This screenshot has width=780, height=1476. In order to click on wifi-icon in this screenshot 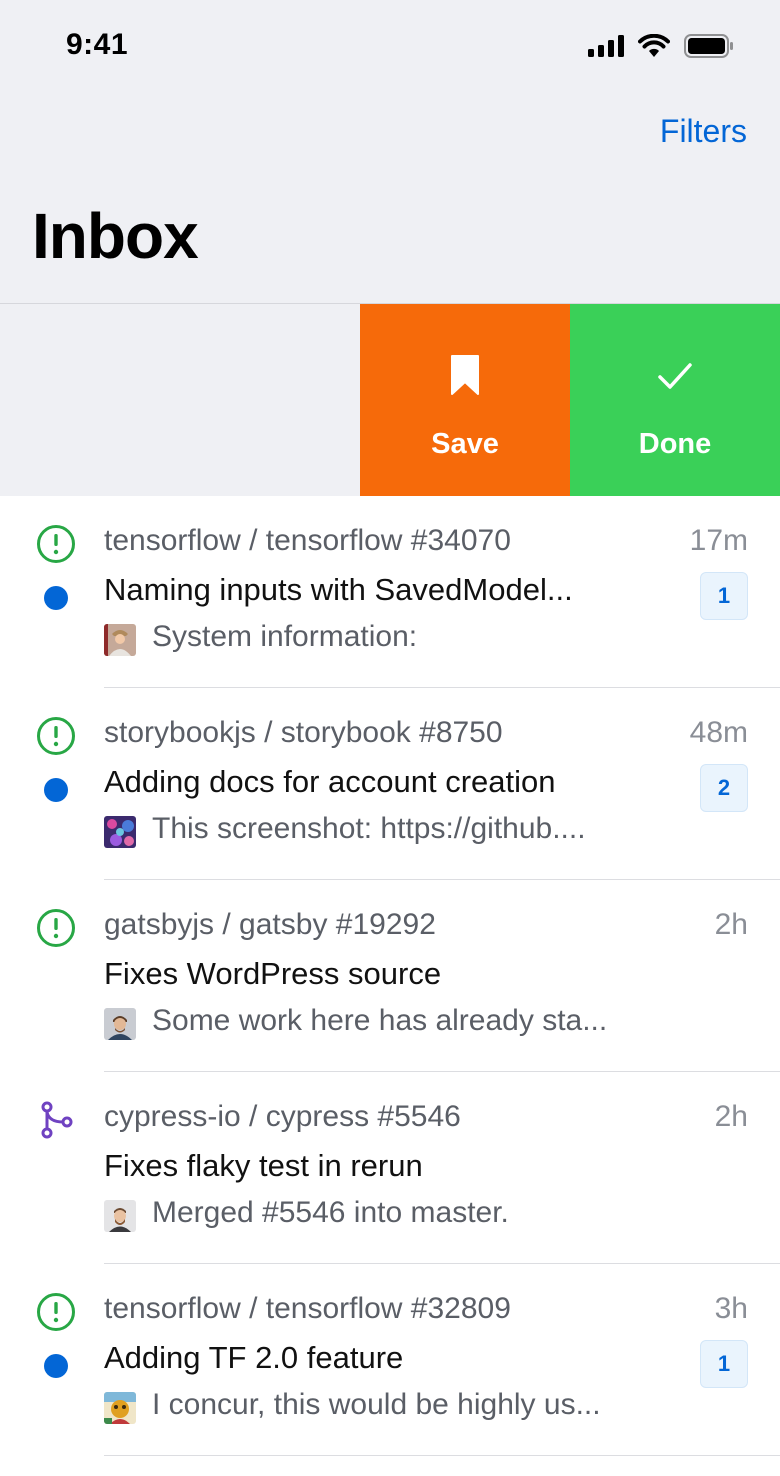, I will do `click(654, 45)`.